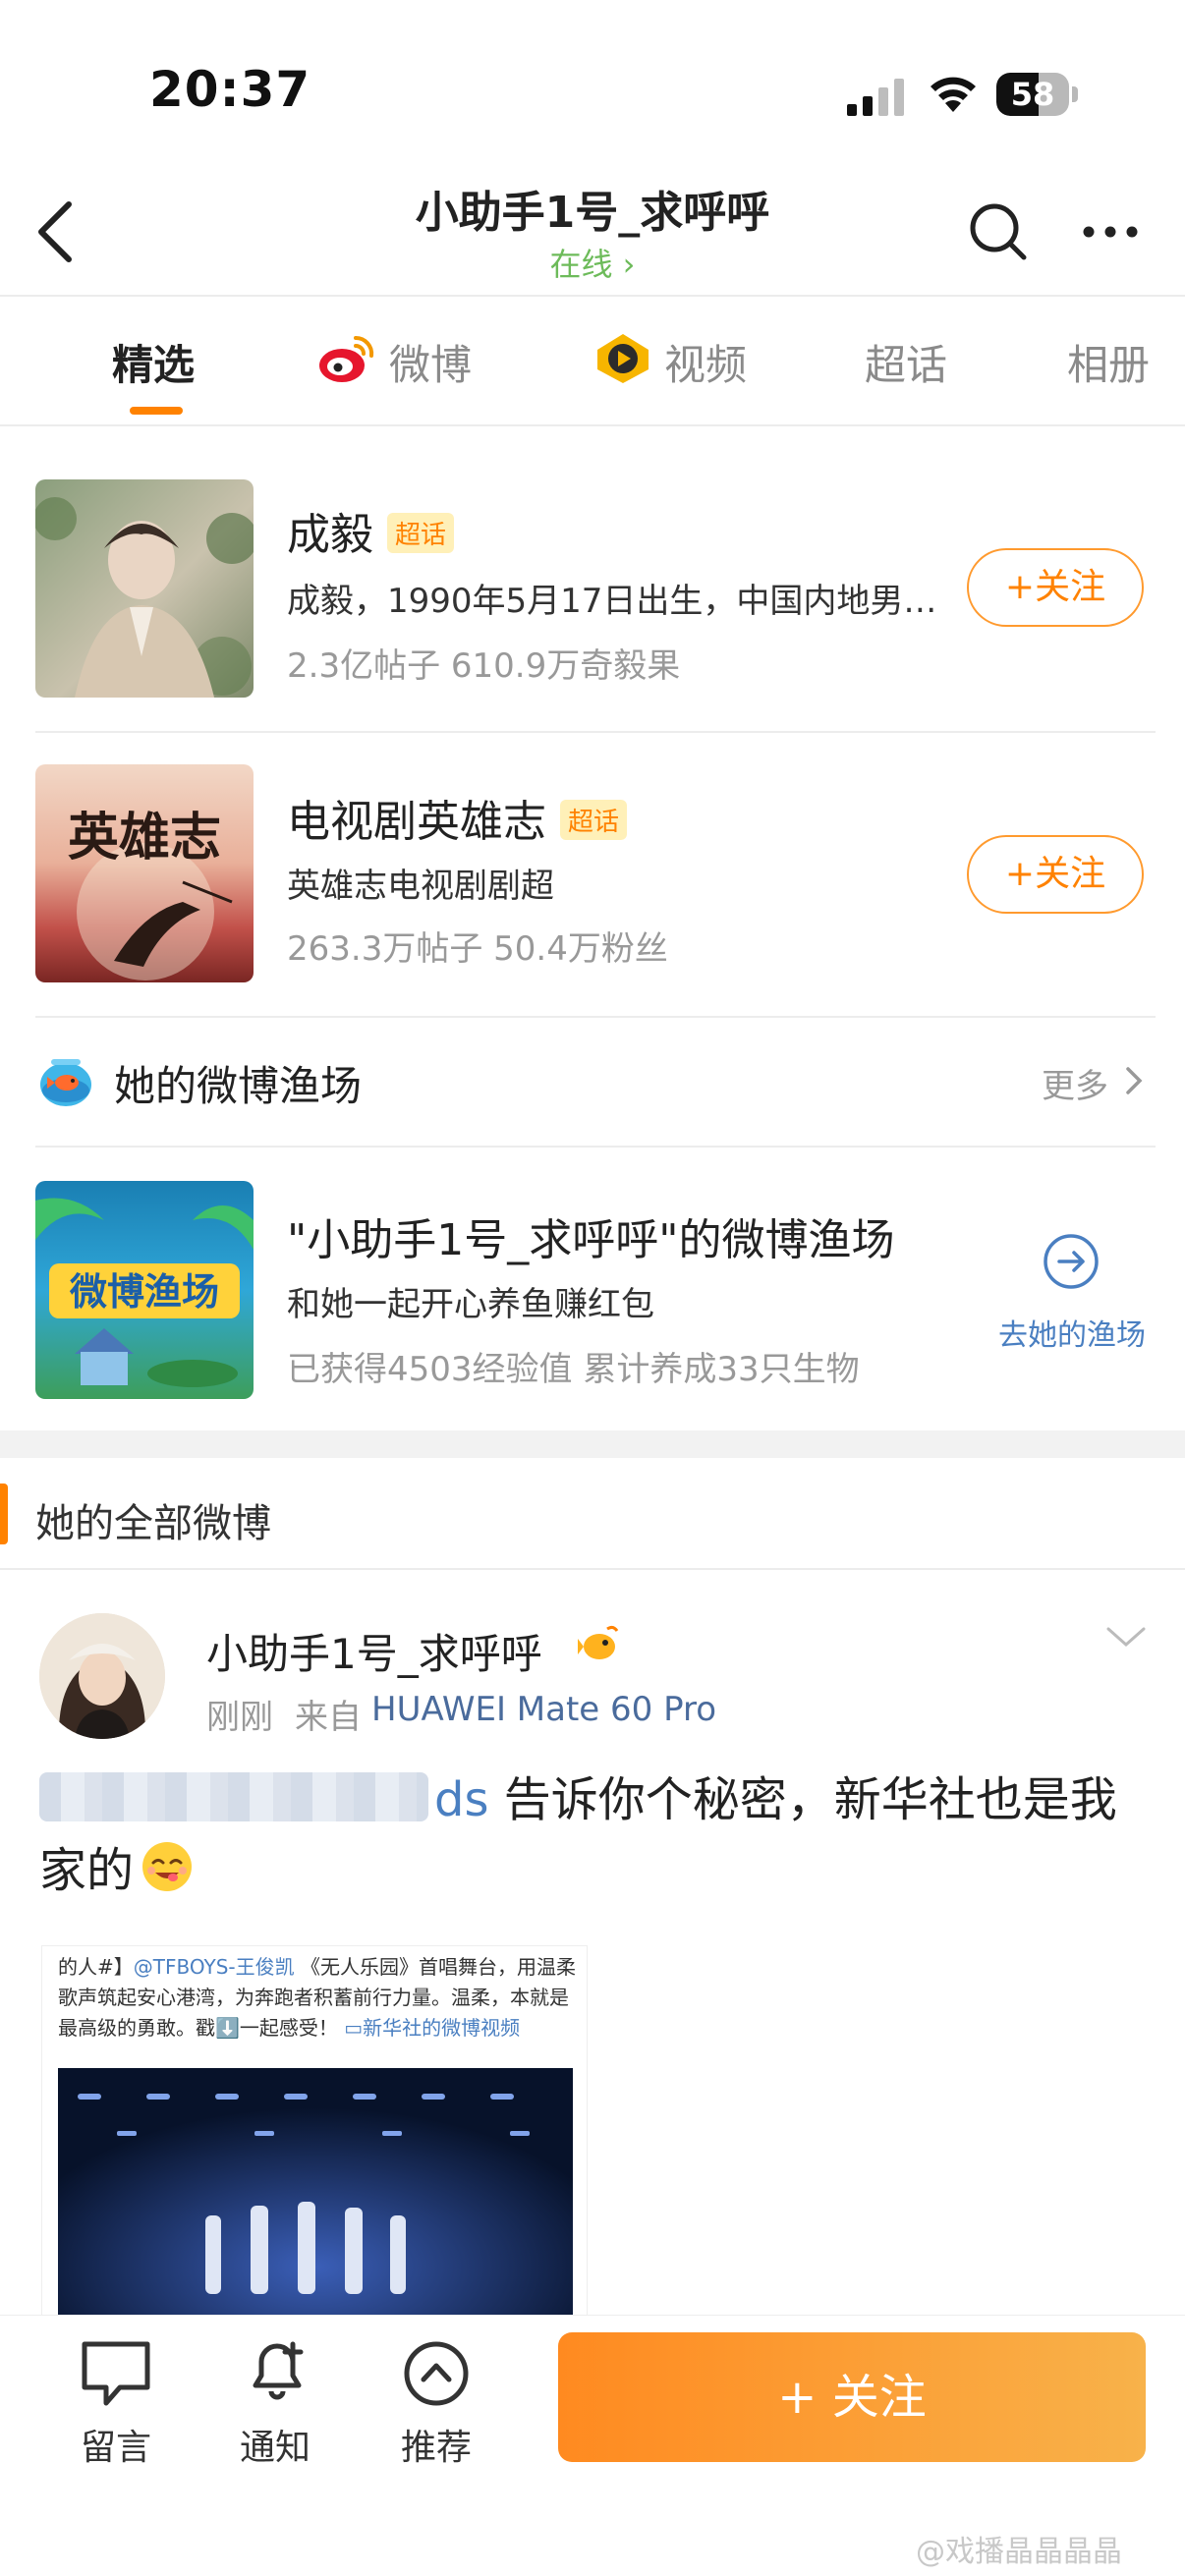 The height and width of the screenshot is (2576, 1185). Describe the element at coordinates (374, 1651) in the screenshot. I see `post-author-name: 小助手1号_求呼呼` at that location.